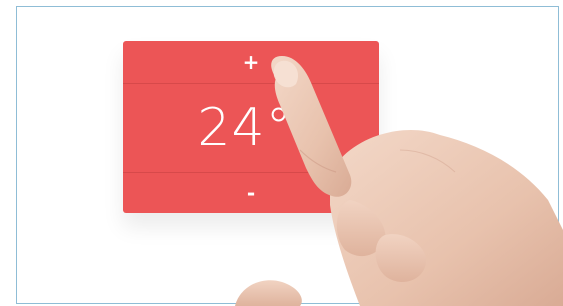 Image resolution: width=563 pixels, height=306 pixels. Describe the element at coordinates (245, 128) in the screenshot. I see `temperature-value: 24°` at that location.